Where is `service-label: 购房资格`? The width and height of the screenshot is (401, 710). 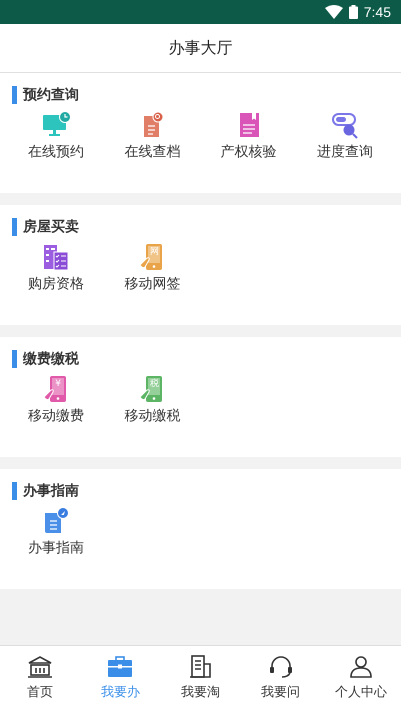 service-label: 购房资格 is located at coordinates (56, 284).